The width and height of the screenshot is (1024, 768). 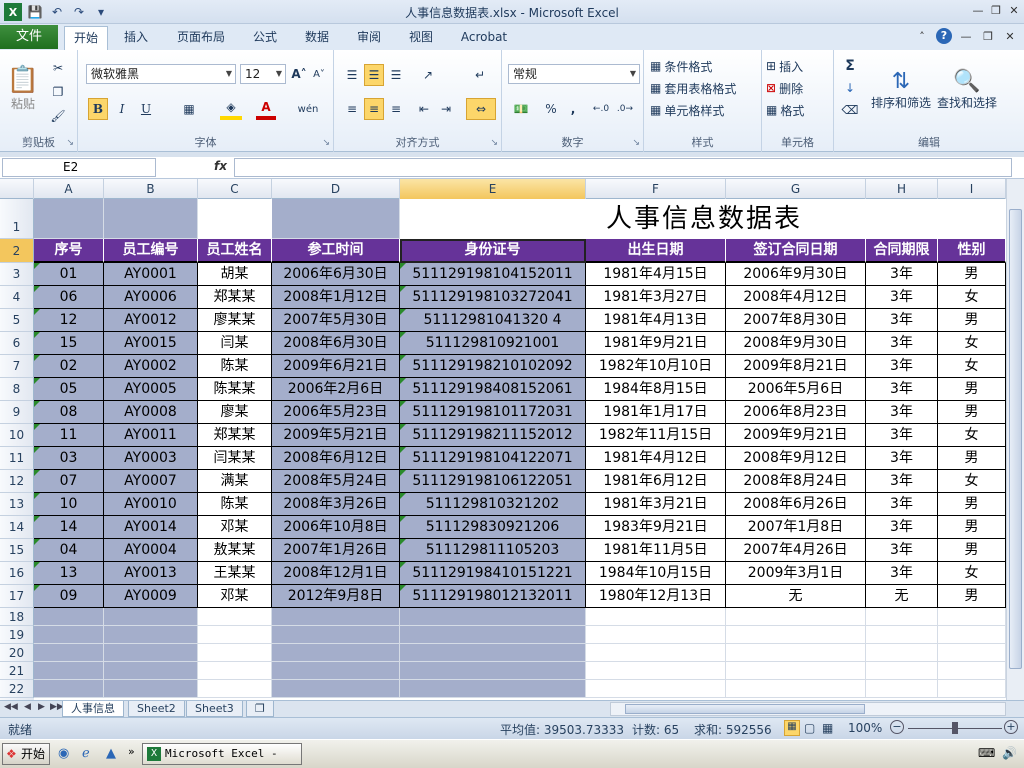 What do you see at coordinates (235, 274) in the screenshot?
I see `table-cell: 胡某` at bounding box center [235, 274].